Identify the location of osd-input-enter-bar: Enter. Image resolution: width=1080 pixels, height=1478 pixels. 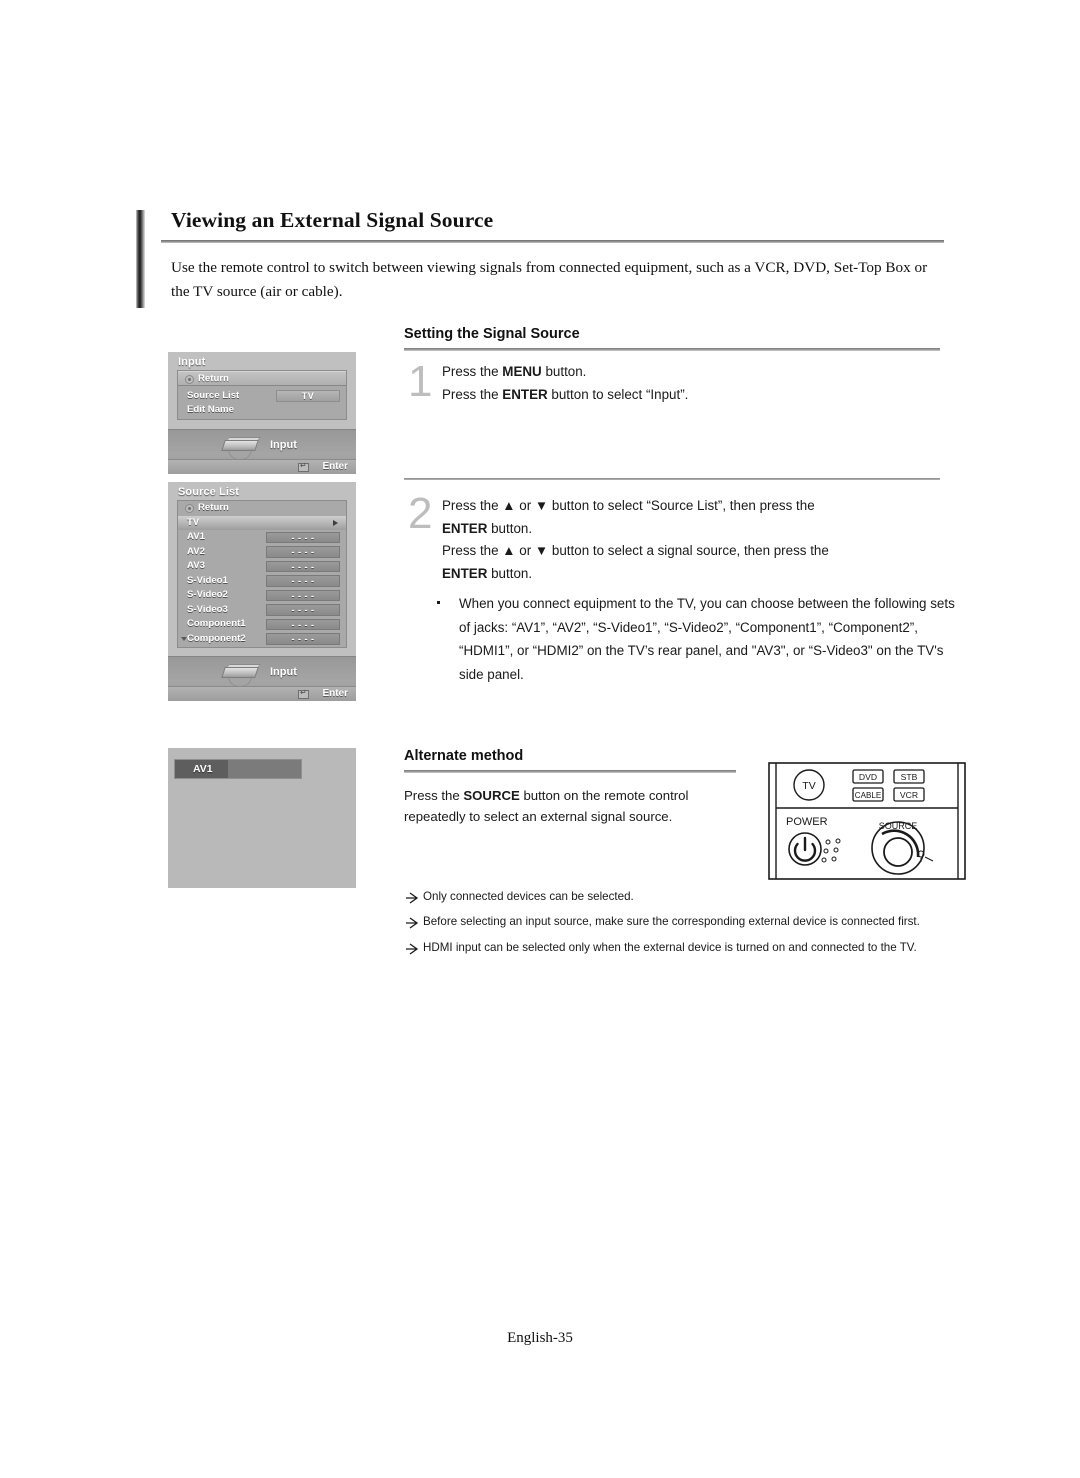
(262, 466).